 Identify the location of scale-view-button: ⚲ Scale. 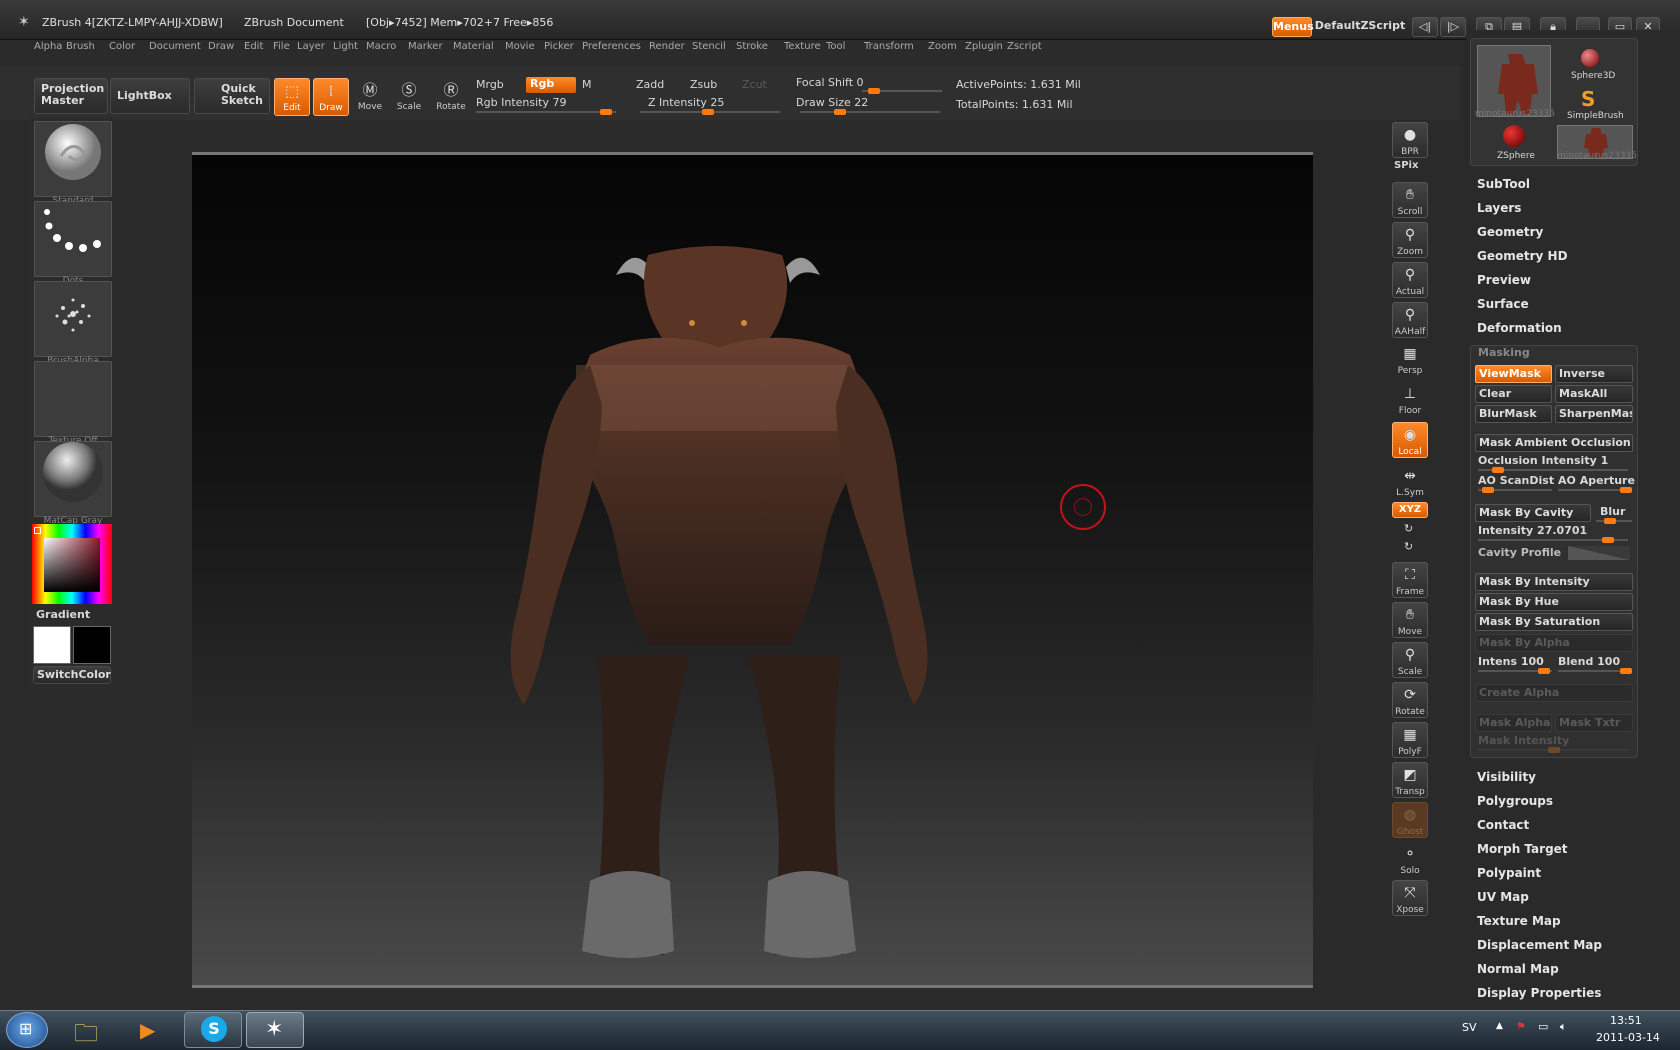
(1410, 660).